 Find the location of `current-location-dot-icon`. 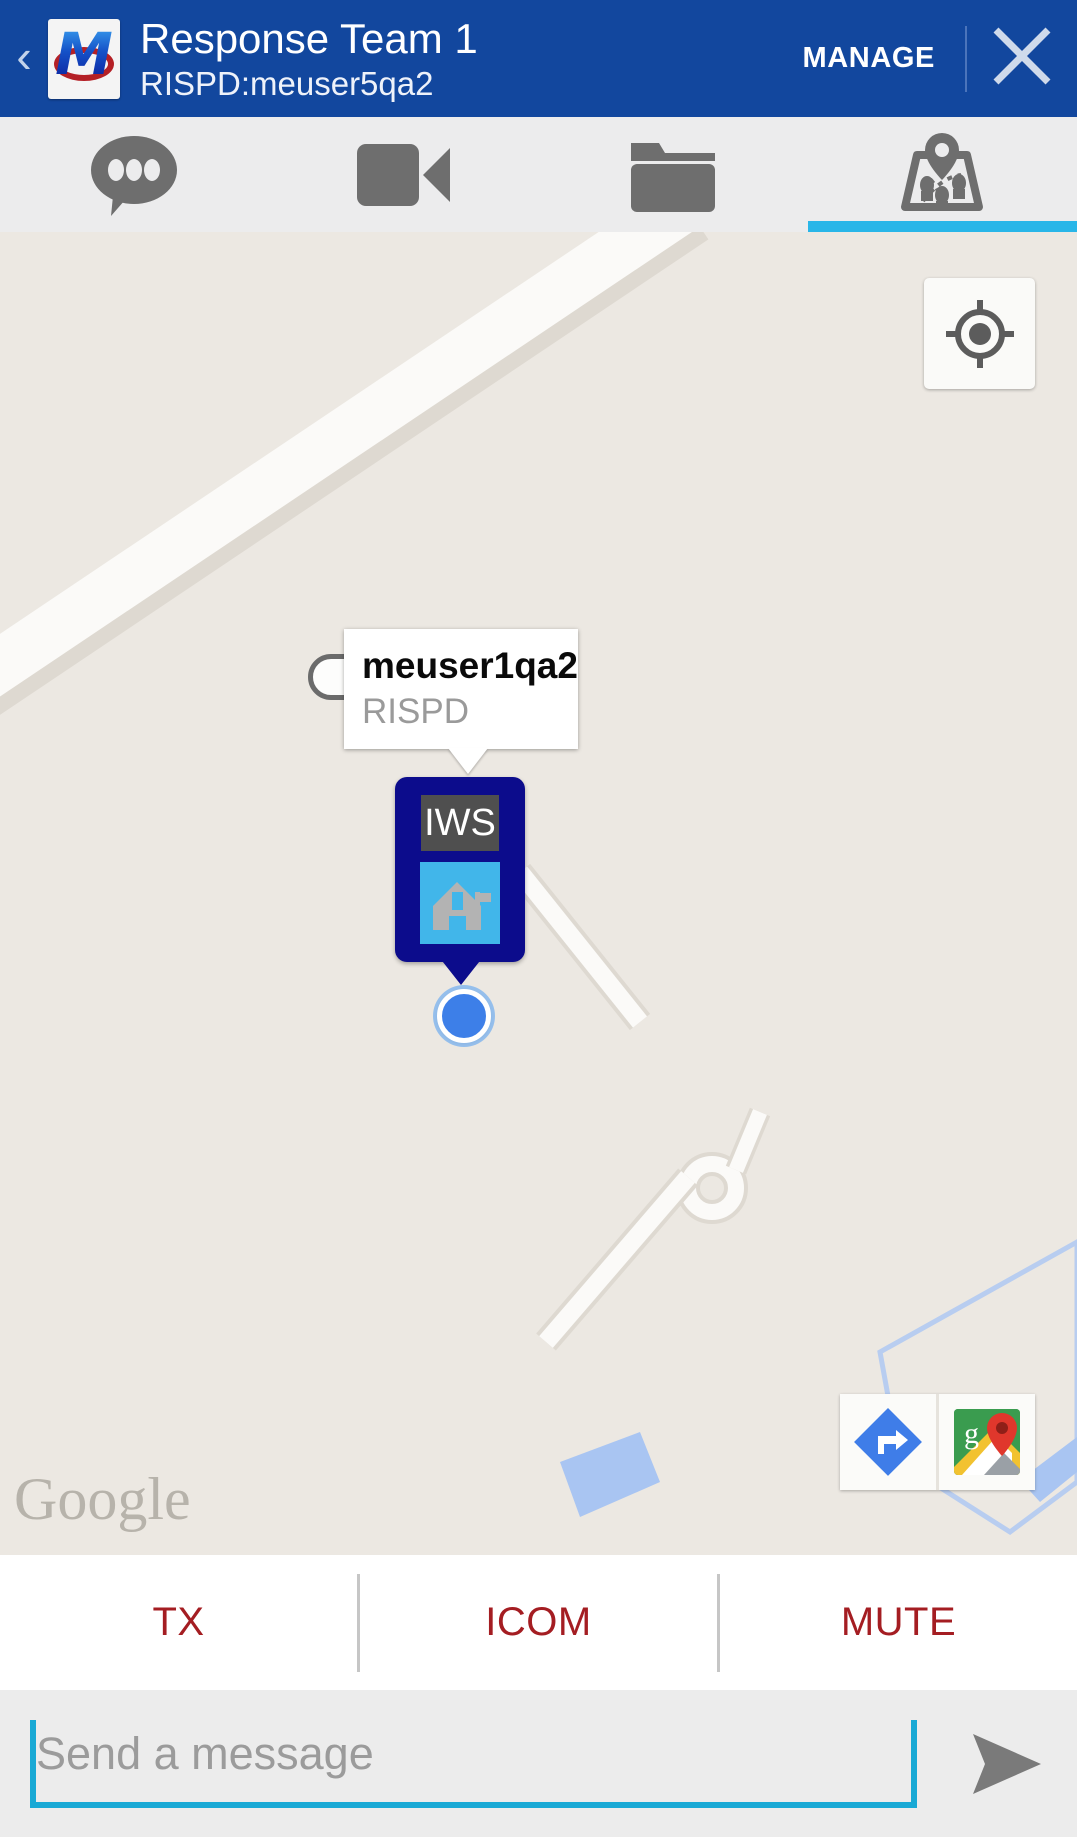

current-location-dot-icon is located at coordinates (464, 1016).